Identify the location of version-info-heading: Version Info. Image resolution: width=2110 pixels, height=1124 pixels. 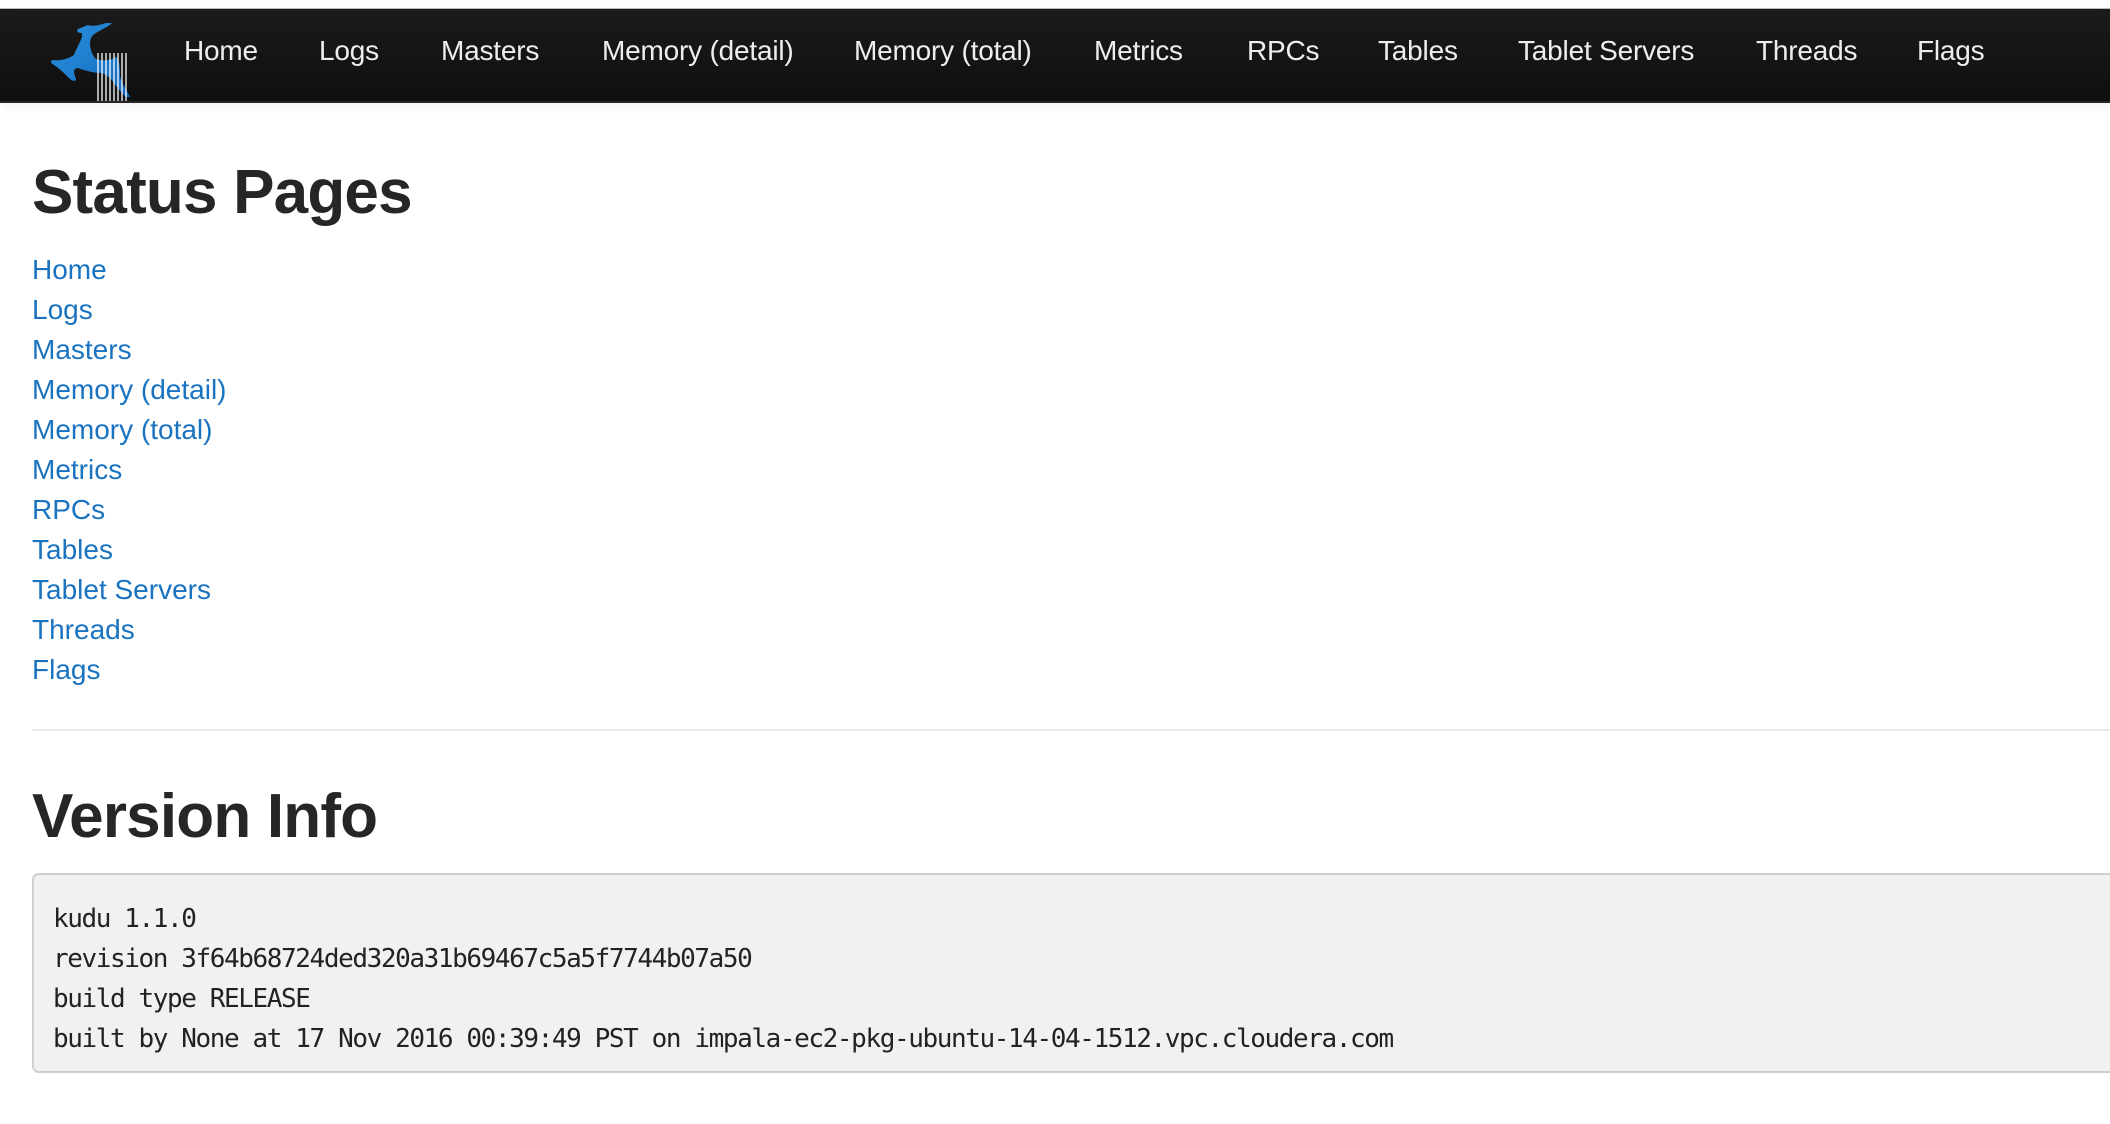
(205, 816).